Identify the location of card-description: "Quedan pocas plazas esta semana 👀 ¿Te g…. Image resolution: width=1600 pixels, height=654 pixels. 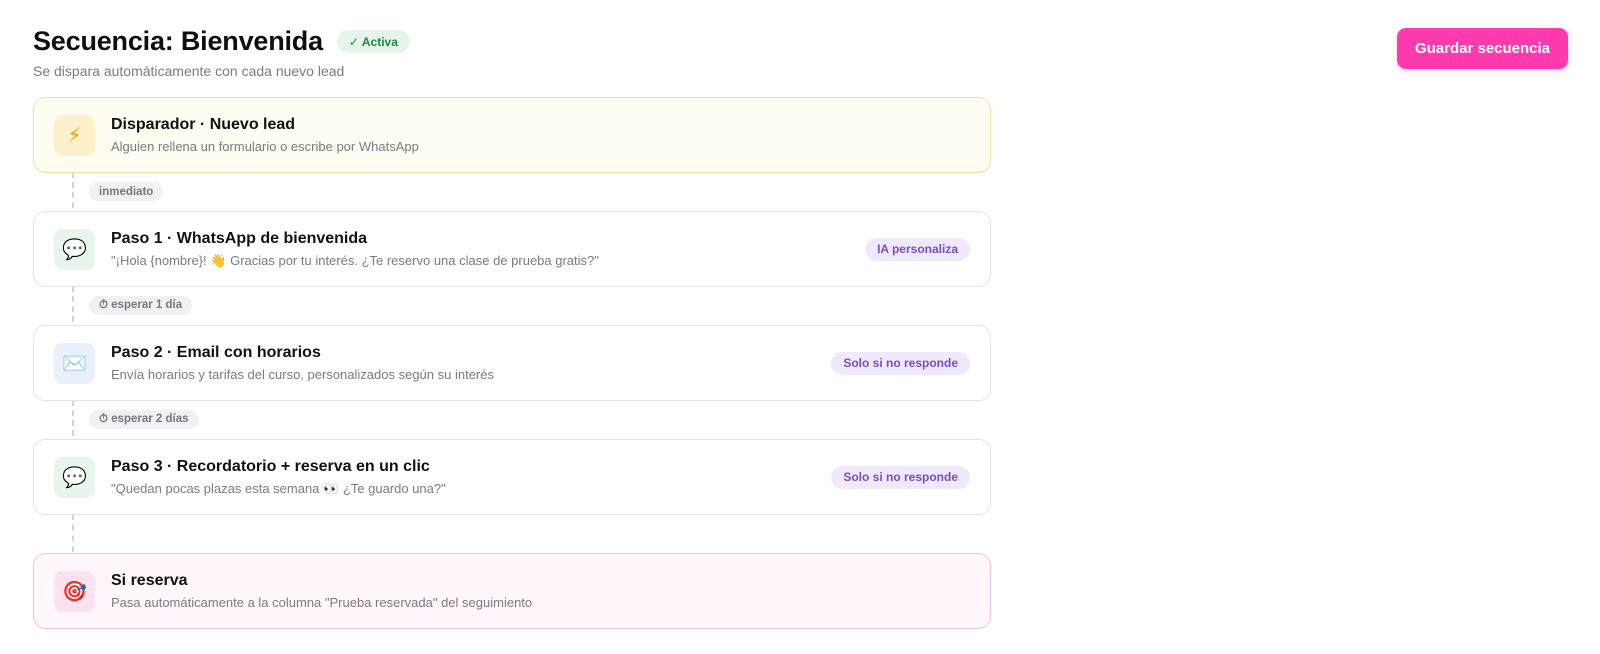
(278, 488).